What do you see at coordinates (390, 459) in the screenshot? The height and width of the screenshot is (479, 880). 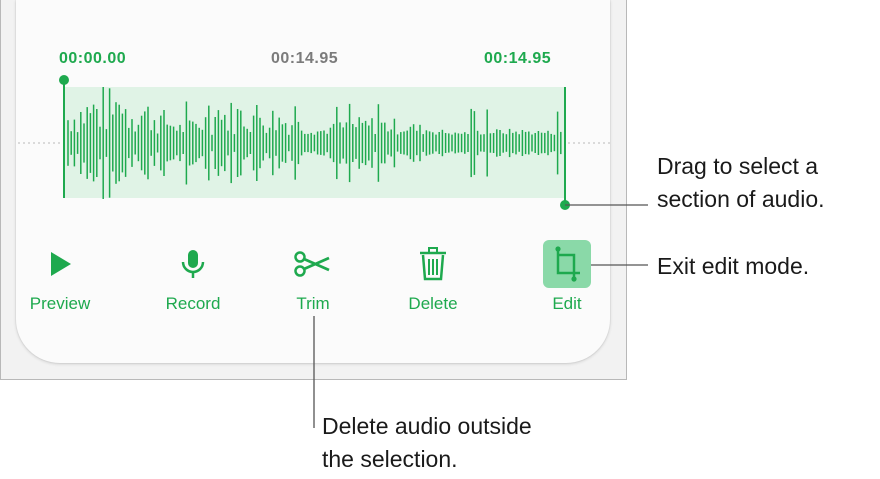 I see `trim-callout-line-2: the selection.` at bounding box center [390, 459].